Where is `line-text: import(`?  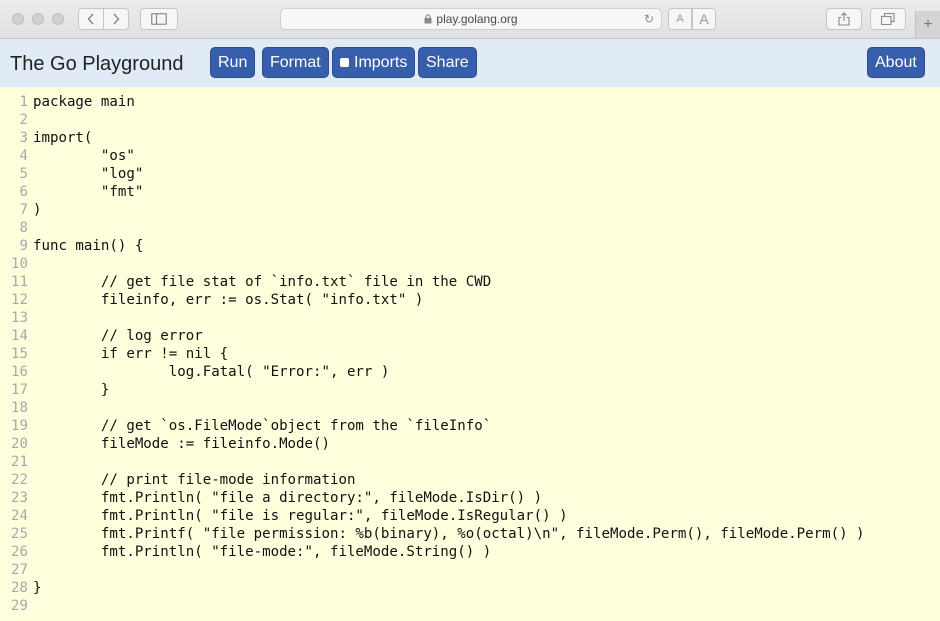
line-text: import( is located at coordinates (60, 138).